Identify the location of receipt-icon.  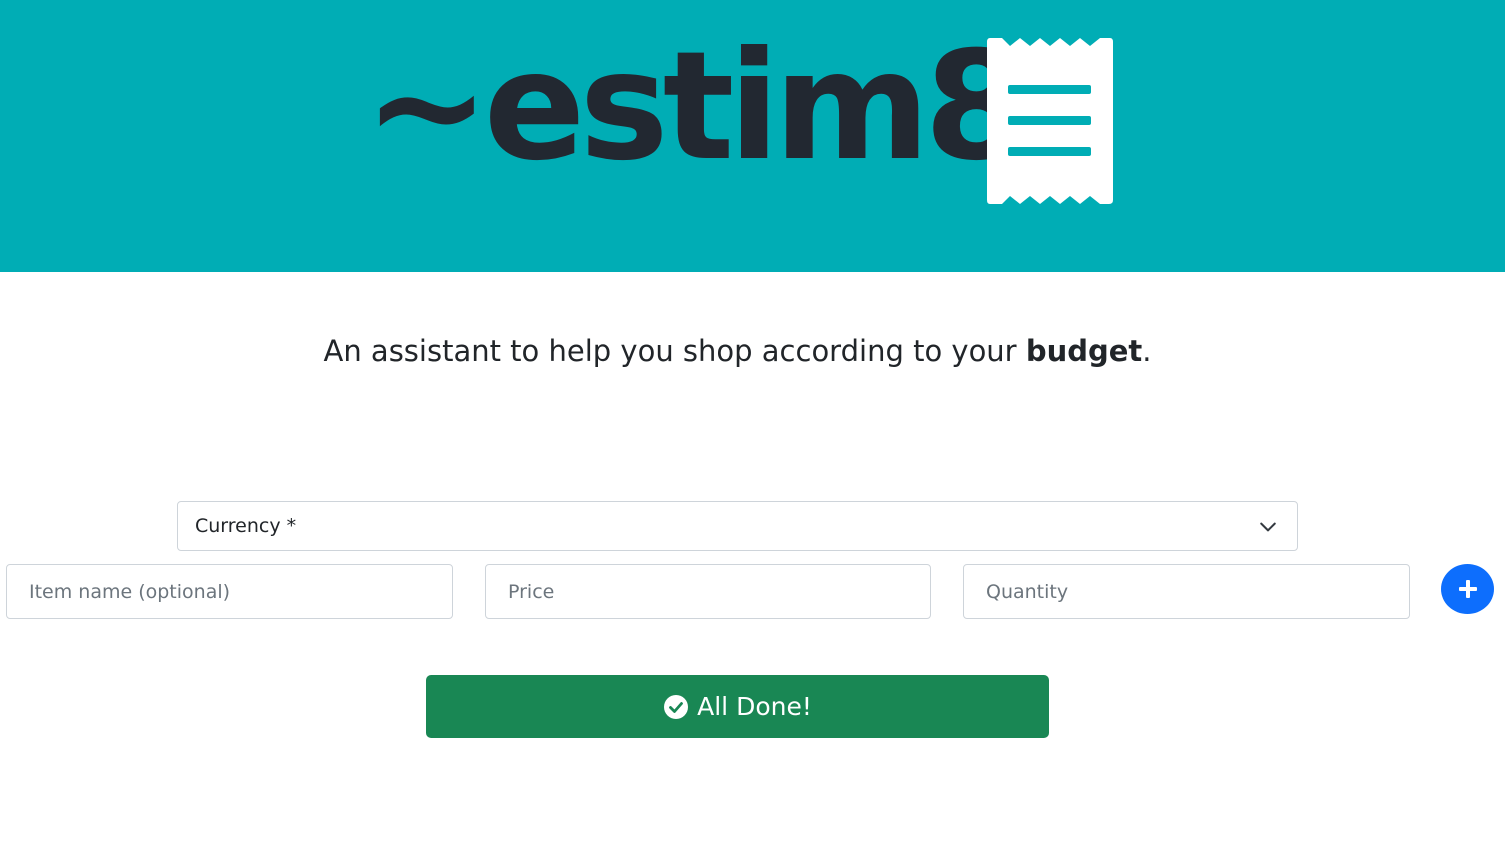
(1050, 121).